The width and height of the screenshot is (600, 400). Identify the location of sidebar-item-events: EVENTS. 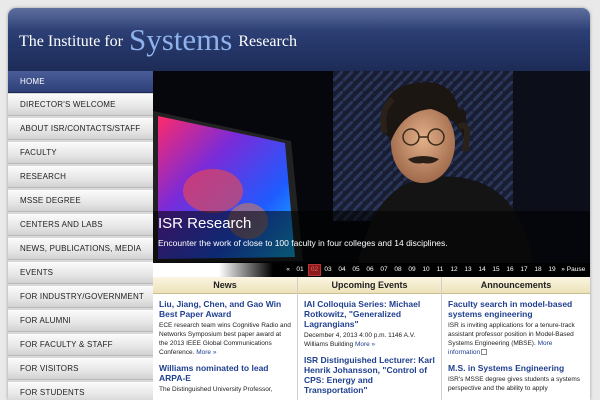
(80, 273).